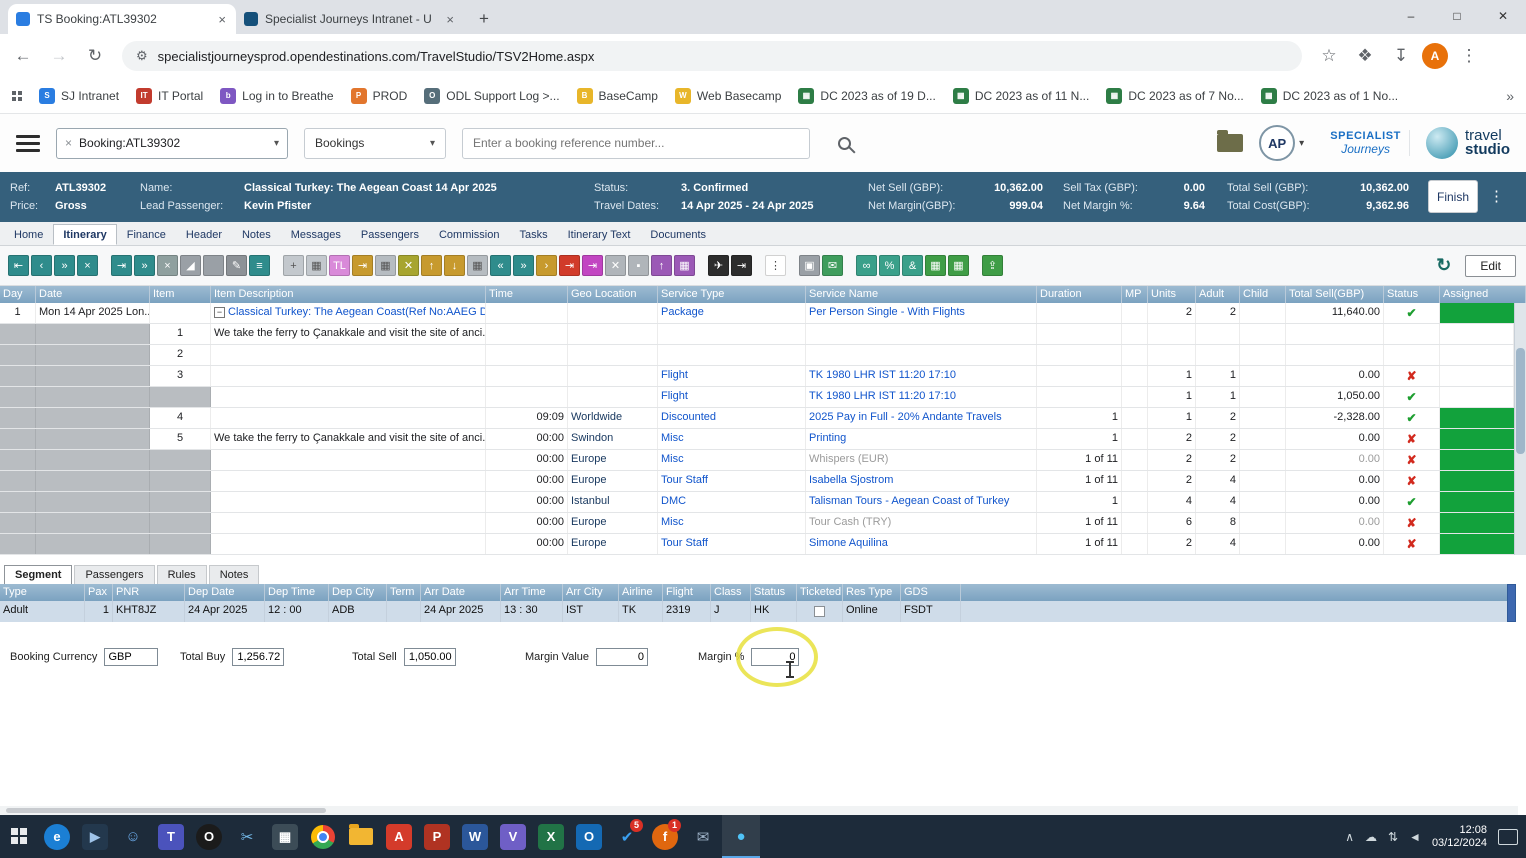 The width and height of the screenshot is (1526, 858). What do you see at coordinates (775, 657) in the screenshot?
I see `margin-pct-field` at bounding box center [775, 657].